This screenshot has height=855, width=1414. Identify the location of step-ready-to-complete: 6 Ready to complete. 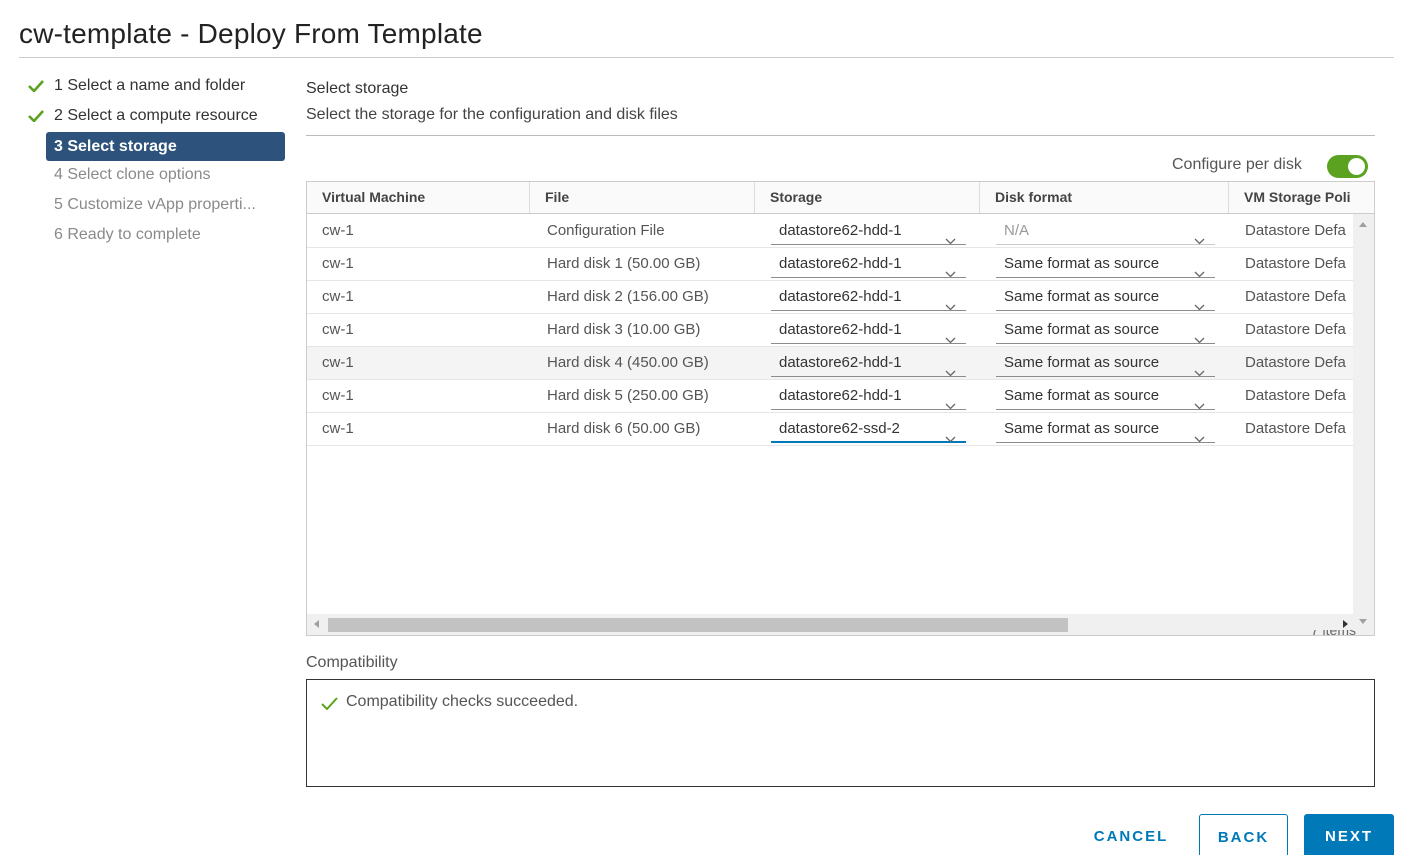
(152, 236).